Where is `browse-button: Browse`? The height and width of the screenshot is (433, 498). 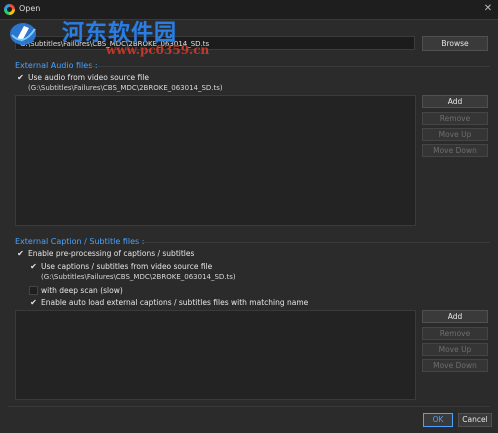 browse-button: Browse is located at coordinates (455, 43).